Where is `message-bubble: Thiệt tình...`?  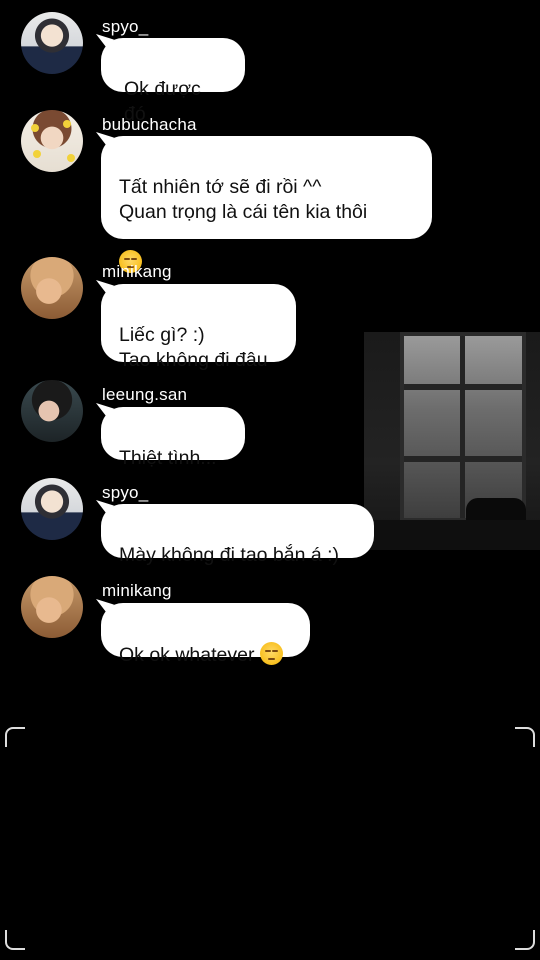
message-bubble: Thiệt tình... is located at coordinates (173, 438).